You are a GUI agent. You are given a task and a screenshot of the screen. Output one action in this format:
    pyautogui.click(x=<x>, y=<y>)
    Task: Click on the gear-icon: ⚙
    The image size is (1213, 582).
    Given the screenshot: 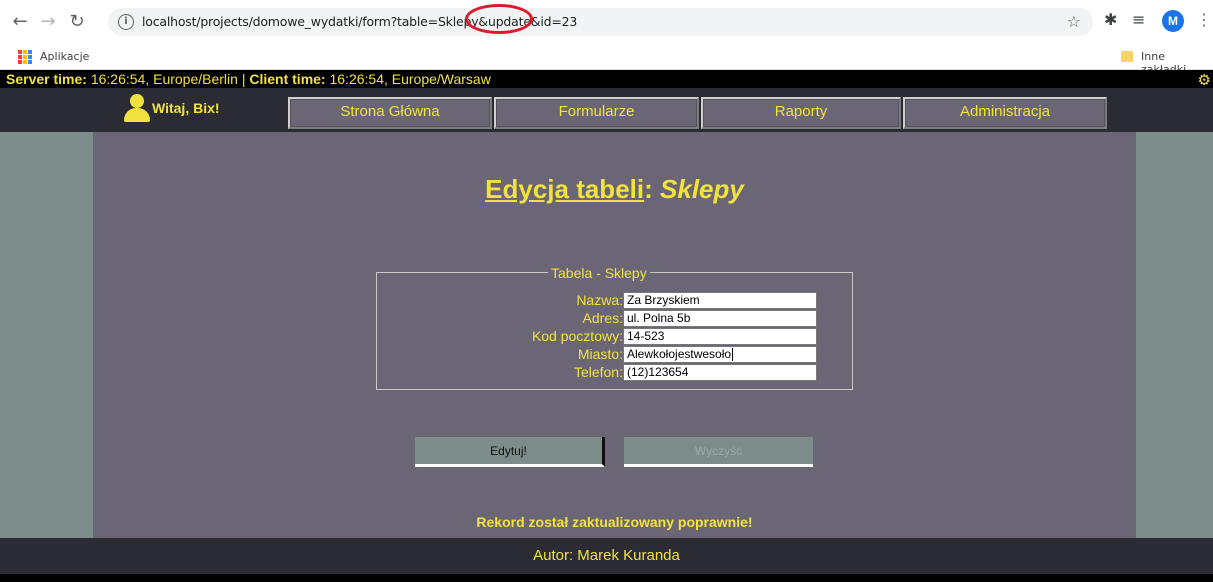 What is the action you would take?
    pyautogui.click(x=1204, y=80)
    